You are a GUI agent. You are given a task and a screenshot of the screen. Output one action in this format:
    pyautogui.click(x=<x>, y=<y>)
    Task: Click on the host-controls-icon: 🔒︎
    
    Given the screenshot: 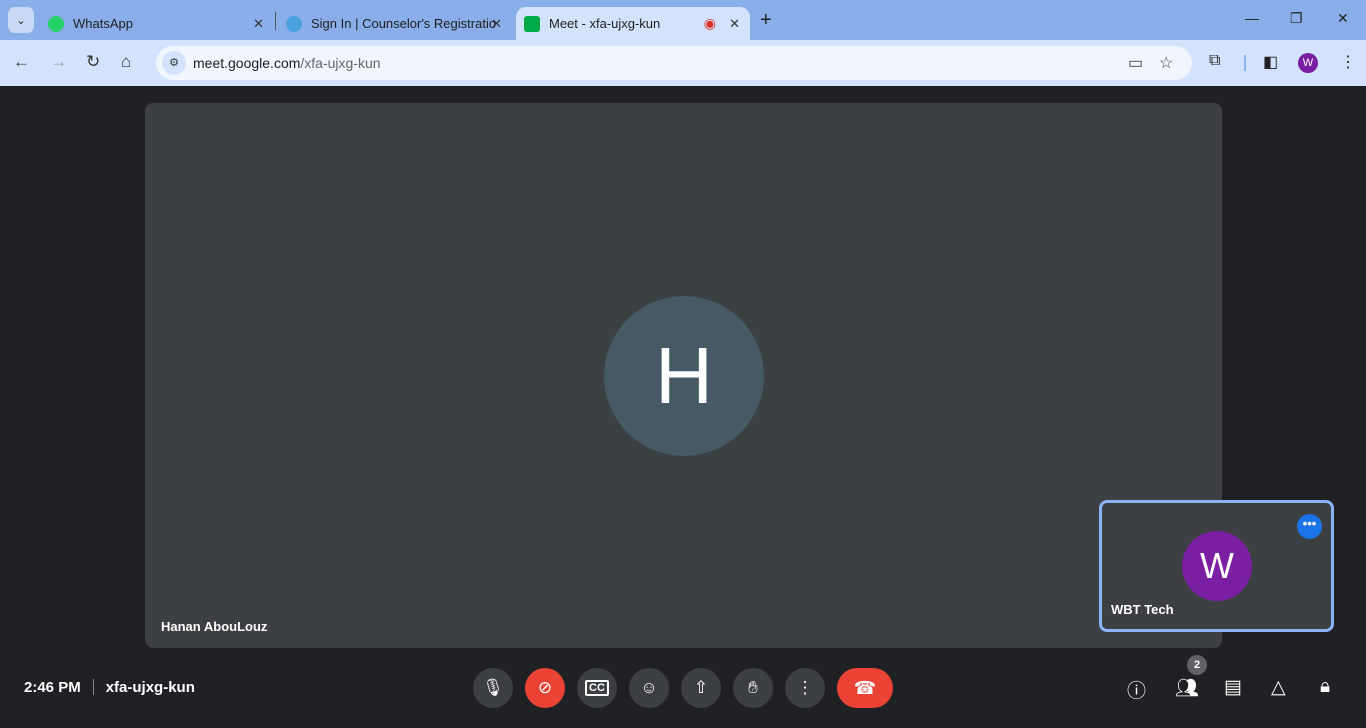 What is the action you would take?
    pyautogui.click(x=1325, y=687)
    